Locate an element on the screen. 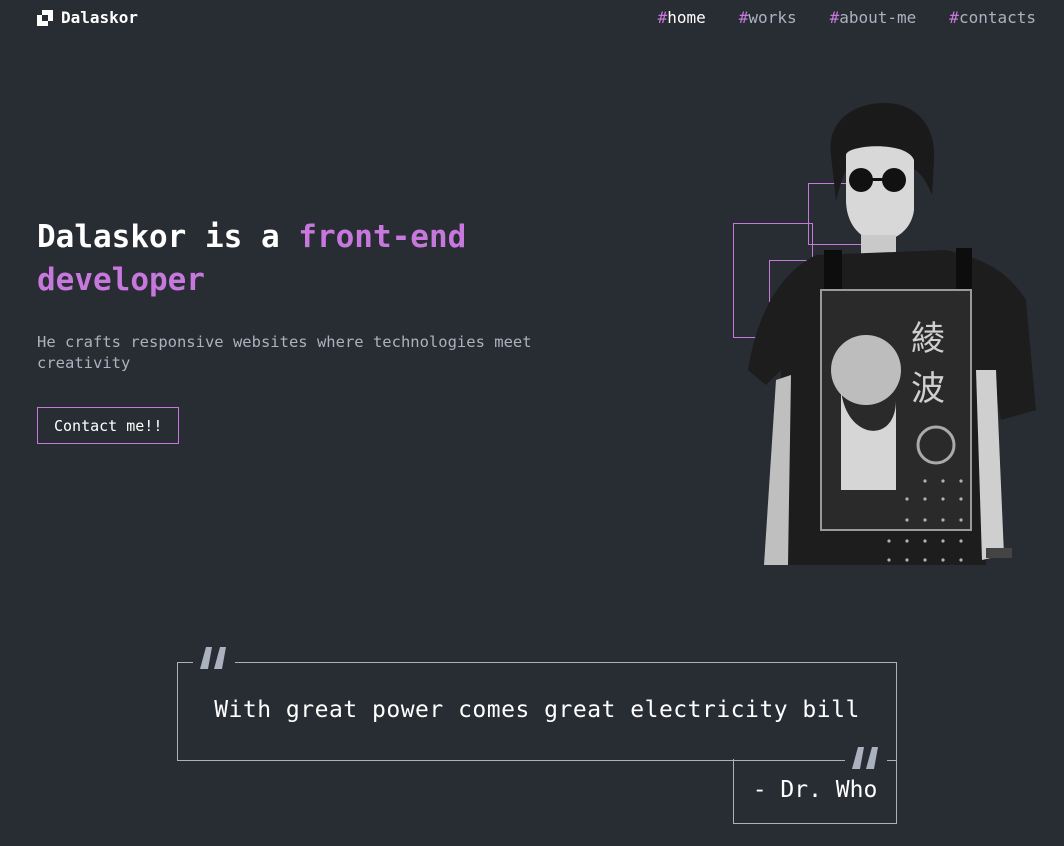 Image resolution: width=1064 pixels, height=846 pixels. quote-close-icon is located at coordinates (866, 758).